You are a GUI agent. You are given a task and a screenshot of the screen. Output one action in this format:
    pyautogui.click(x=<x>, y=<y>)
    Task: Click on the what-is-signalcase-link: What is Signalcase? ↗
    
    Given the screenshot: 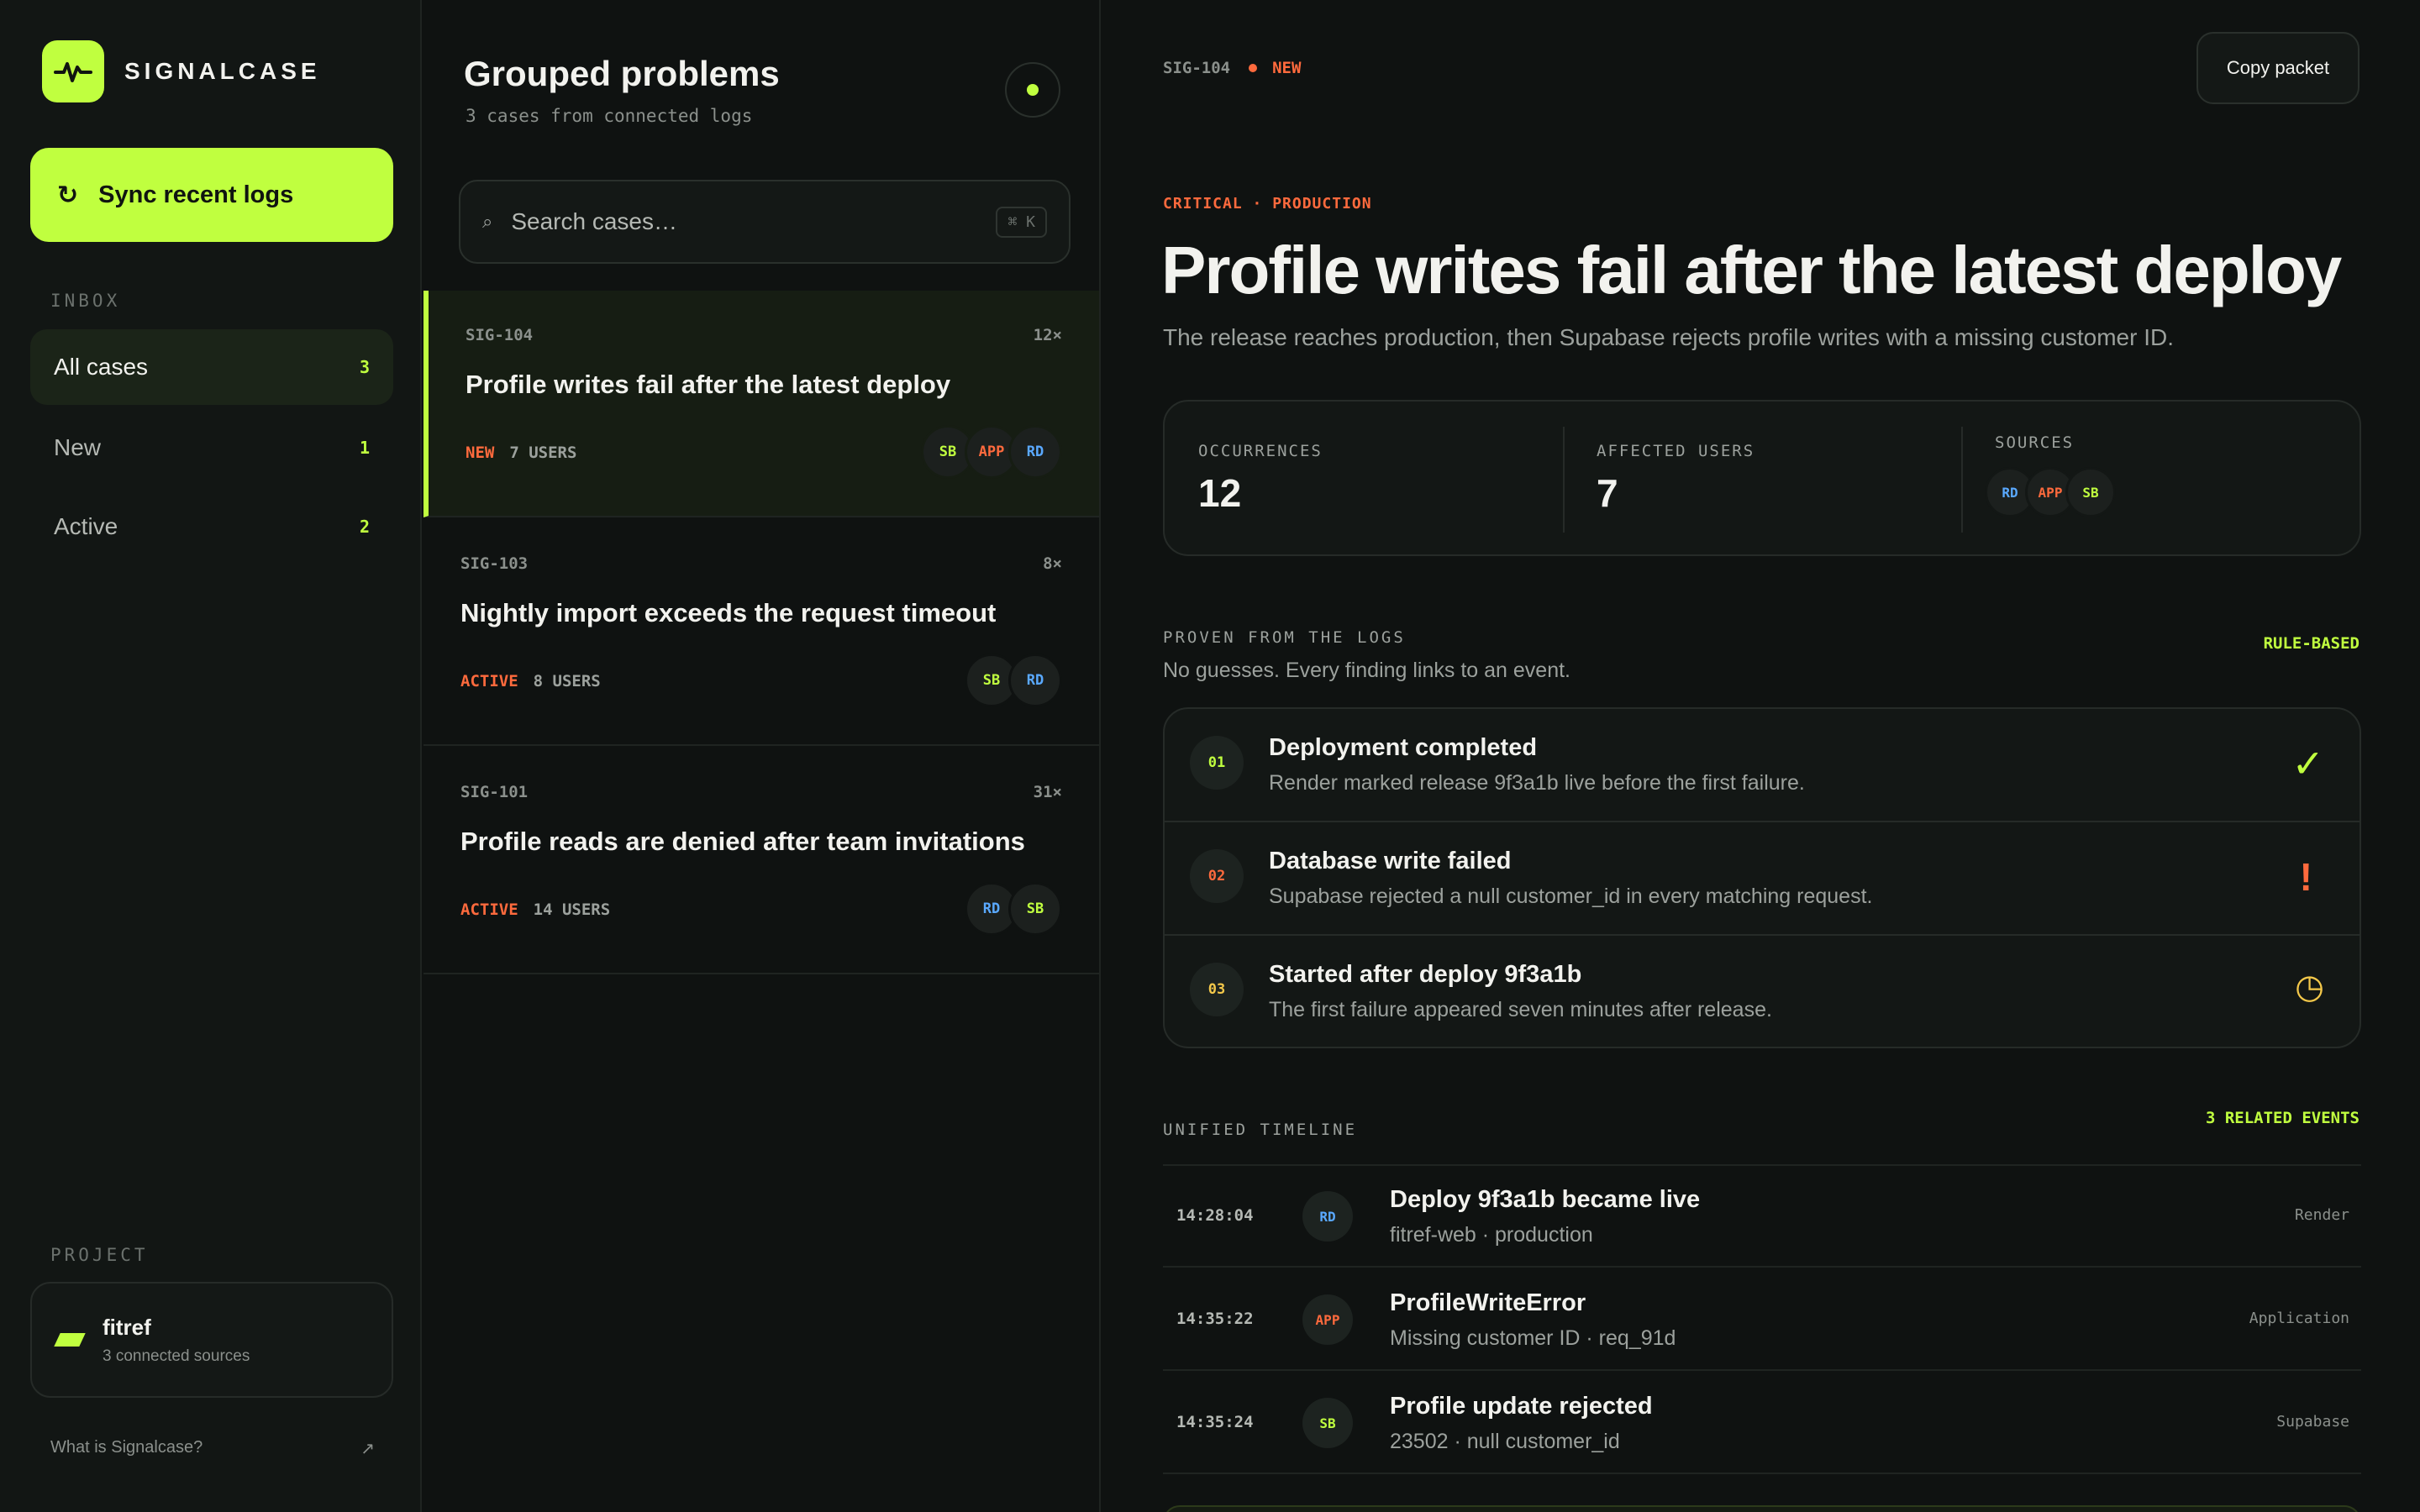 What is the action you would take?
    pyautogui.click(x=212, y=1448)
    